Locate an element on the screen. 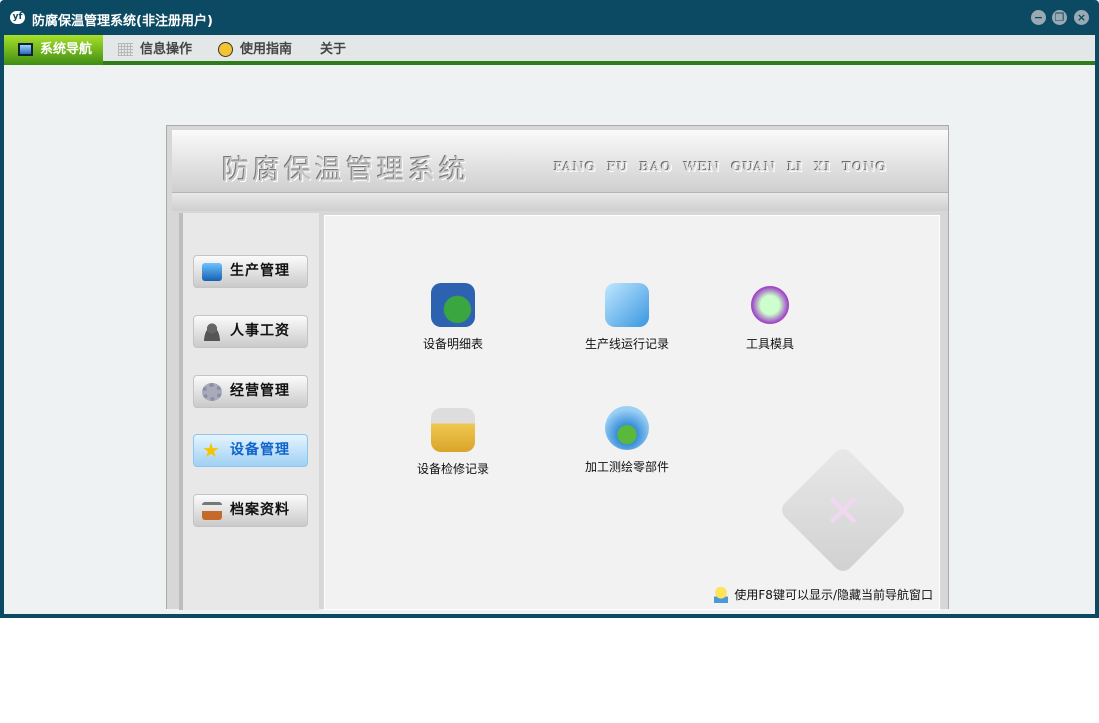  menu-about: 关于 is located at coordinates (324, 50).